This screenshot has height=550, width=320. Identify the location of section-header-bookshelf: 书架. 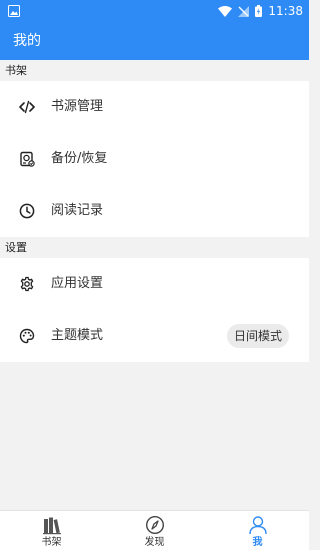
(154, 70).